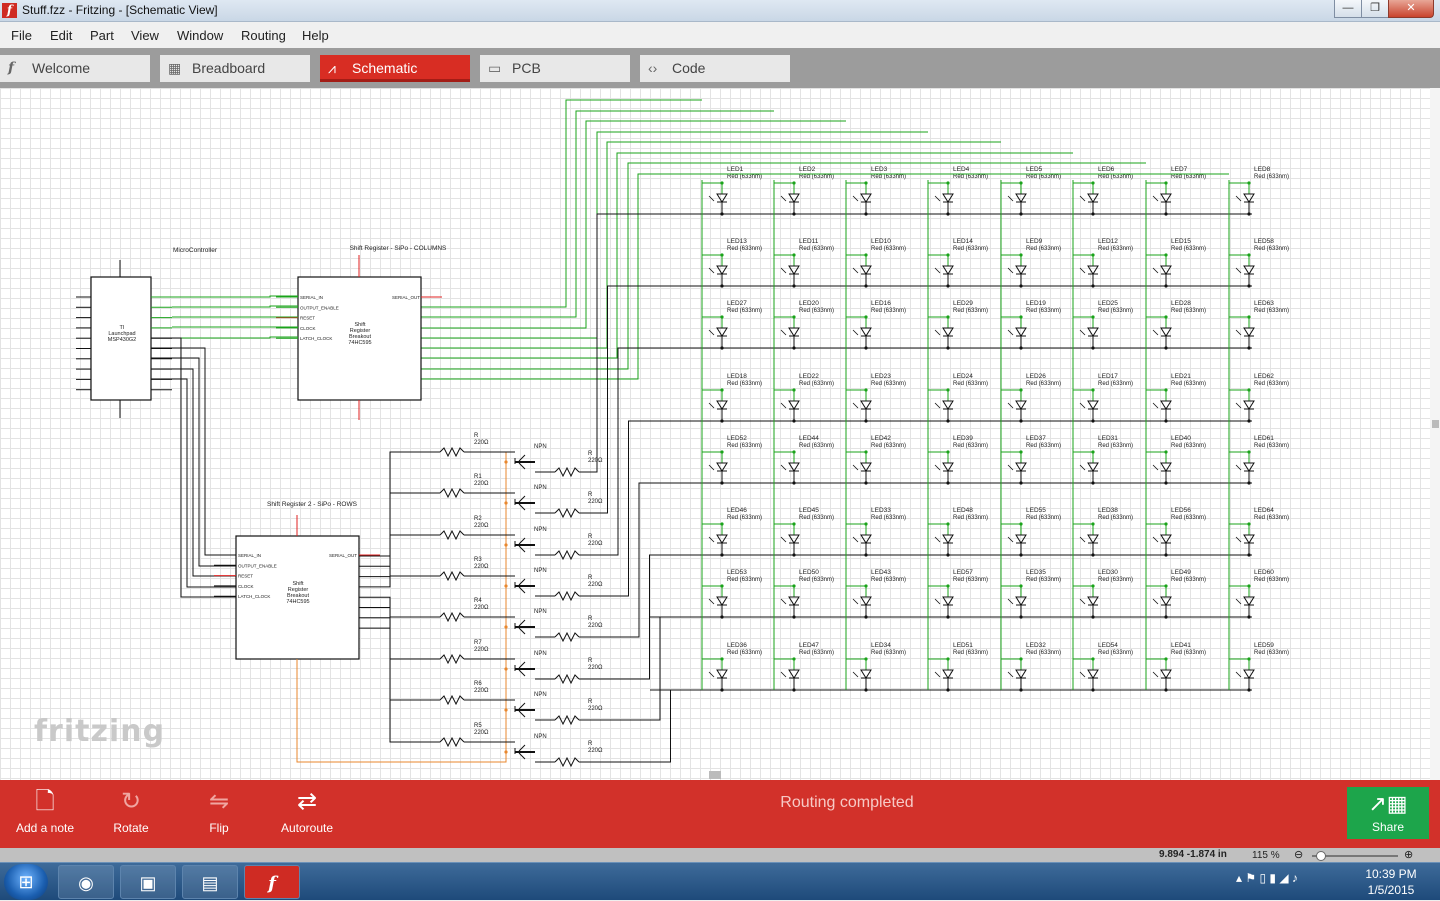  Describe the element at coordinates (145, 35) in the screenshot. I see `menu-view: View` at that location.